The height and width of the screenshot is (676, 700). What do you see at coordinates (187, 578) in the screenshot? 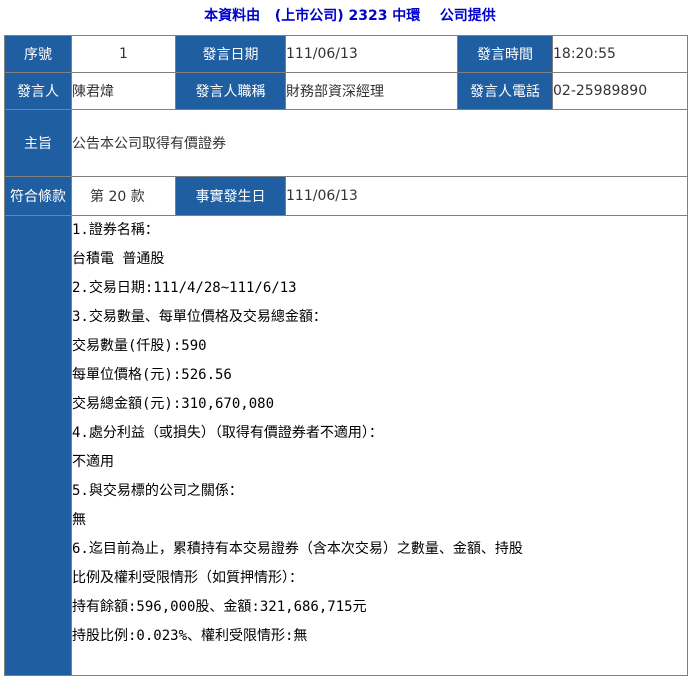
I see `body-line: 比例及權利受限情形（如質押情形）：` at bounding box center [187, 578].